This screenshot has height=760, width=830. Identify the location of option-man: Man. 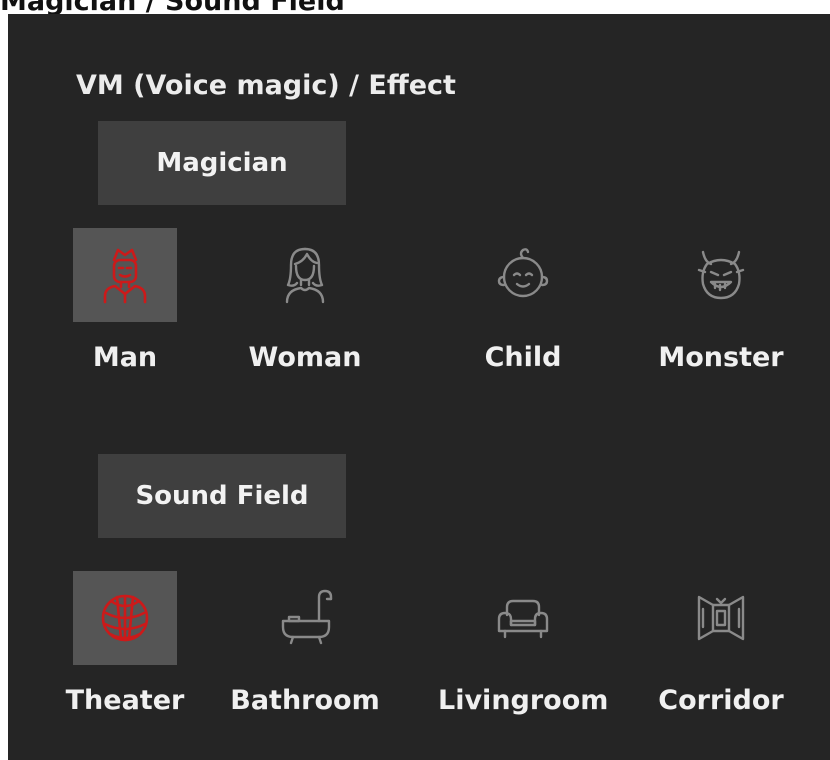
(125, 318).